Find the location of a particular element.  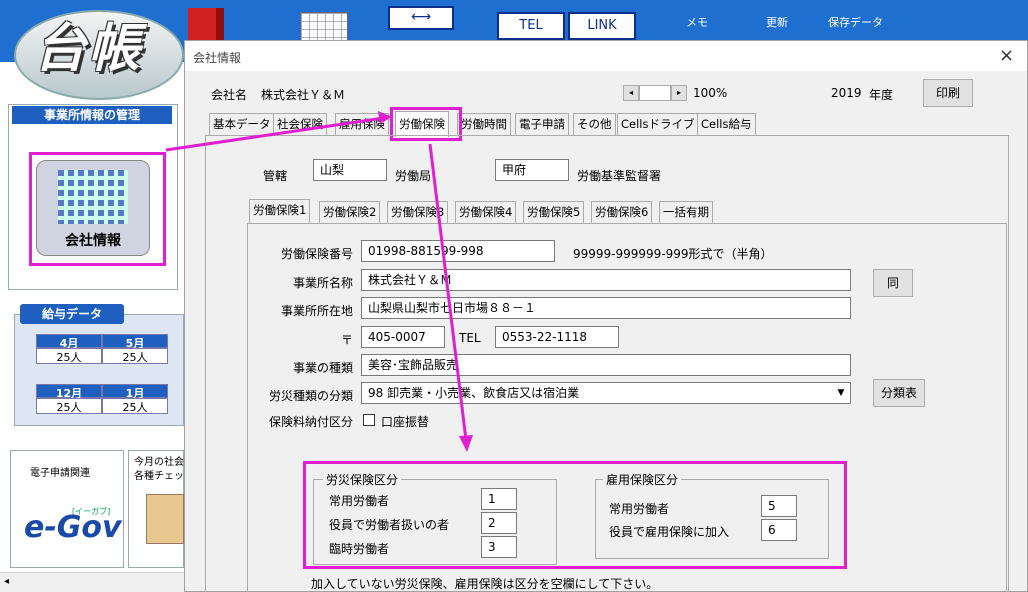

arrow-to-groups is located at coordinates (448, 292).